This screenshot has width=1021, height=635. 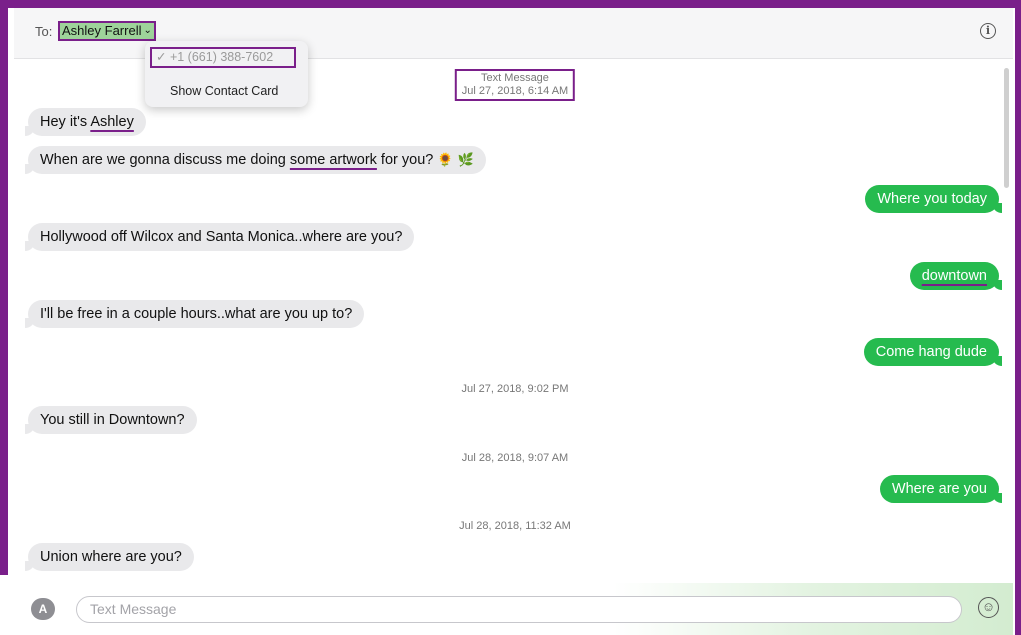 I want to click on message-text-underlined: some artwork, so click(x=333, y=160).